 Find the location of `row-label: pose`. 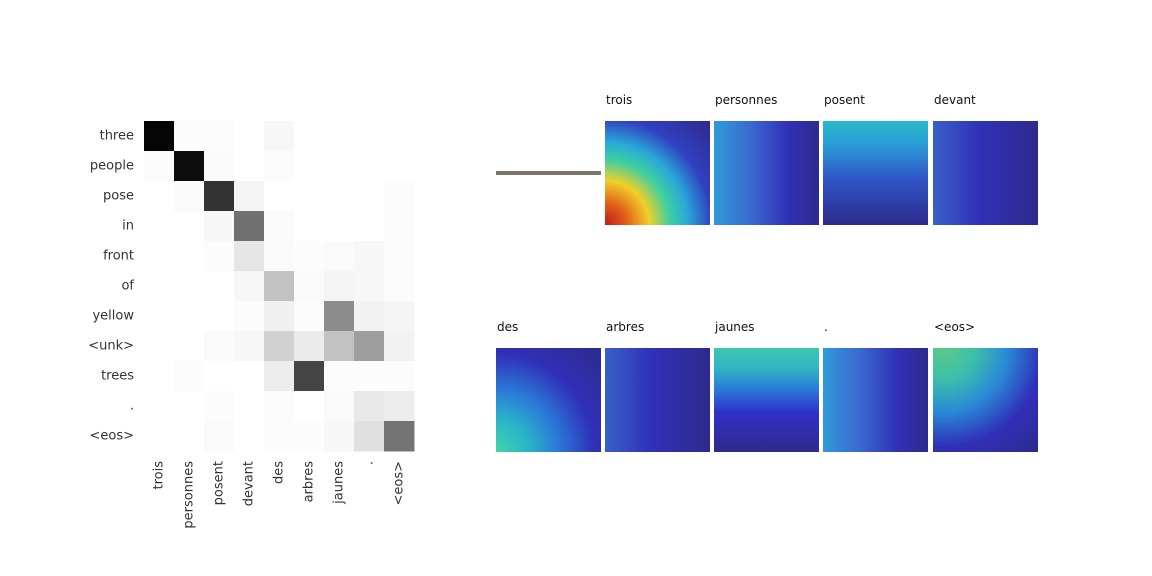

row-label: pose is located at coordinates (118, 196).